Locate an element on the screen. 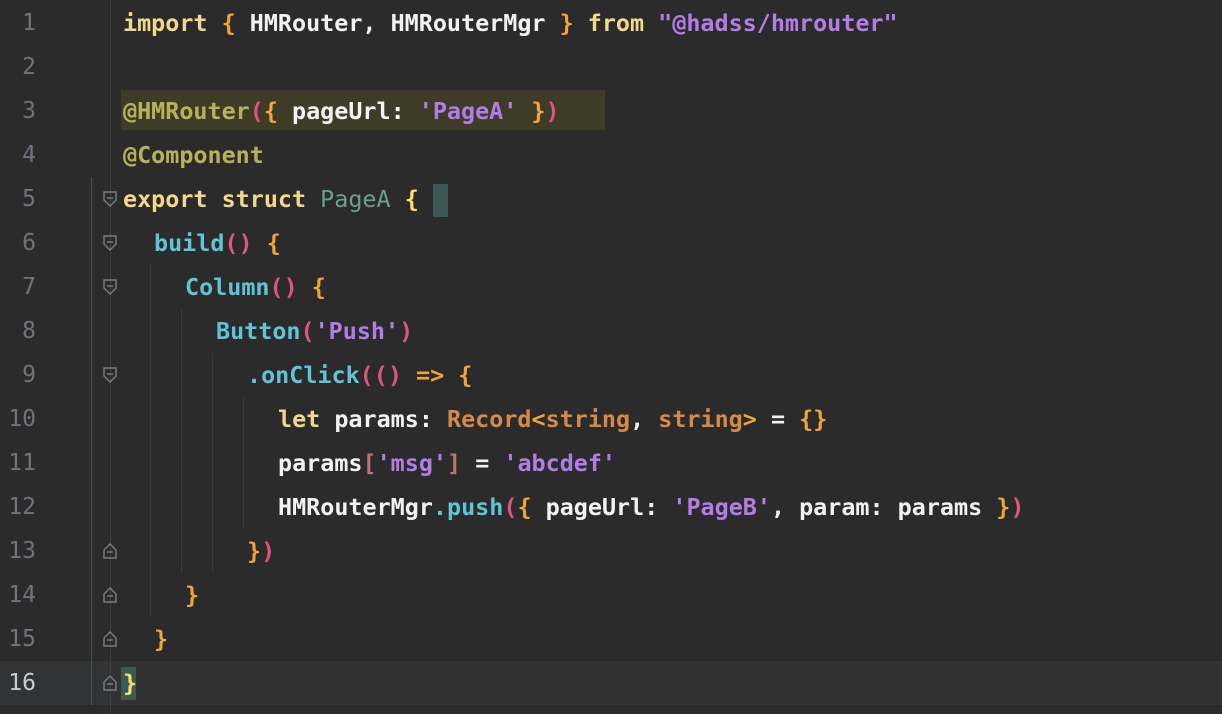 This screenshot has height=714, width=1222. object-name: HMRouterMgr is located at coordinates (355, 507).